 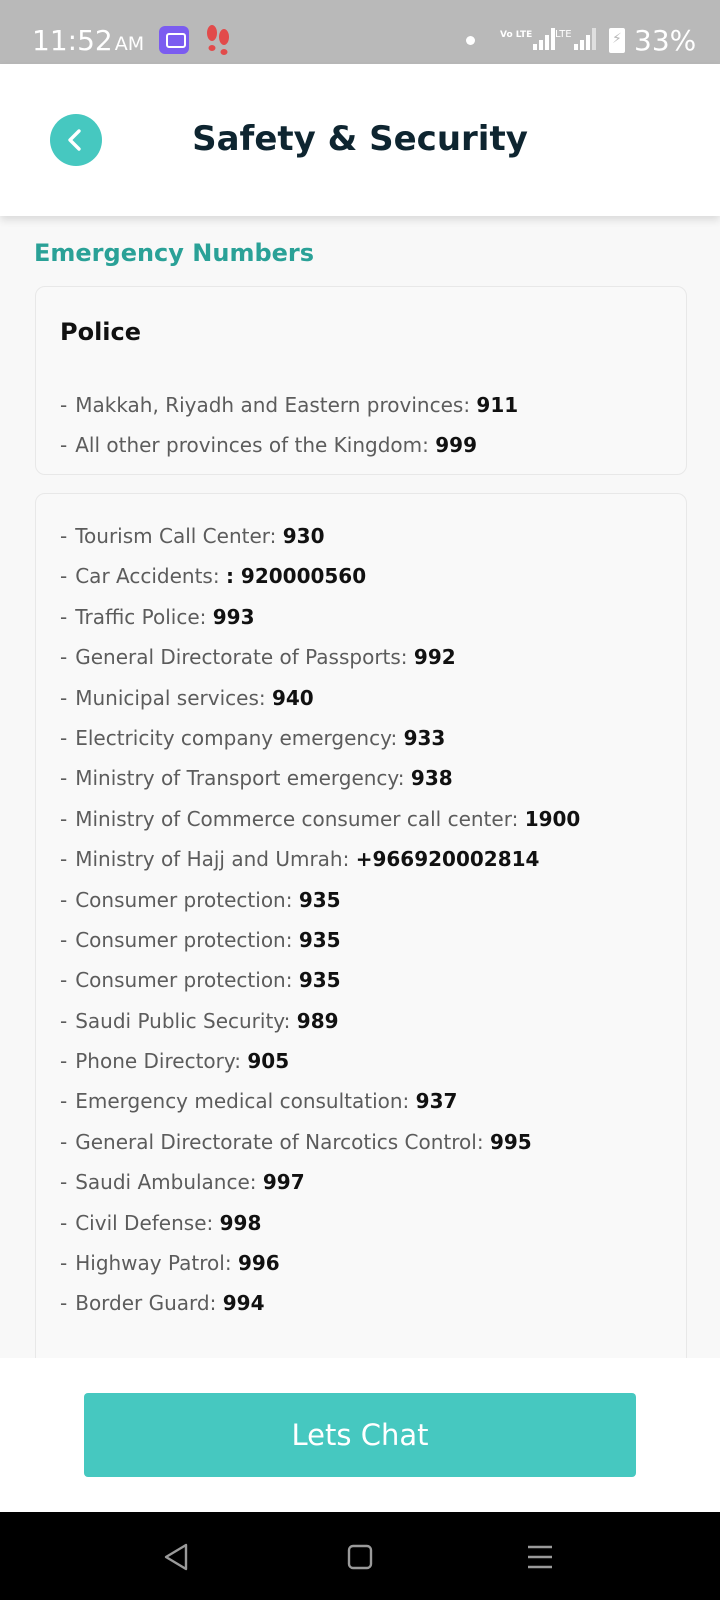 I want to click on system-nav-bar, so click(x=360, y=1556).